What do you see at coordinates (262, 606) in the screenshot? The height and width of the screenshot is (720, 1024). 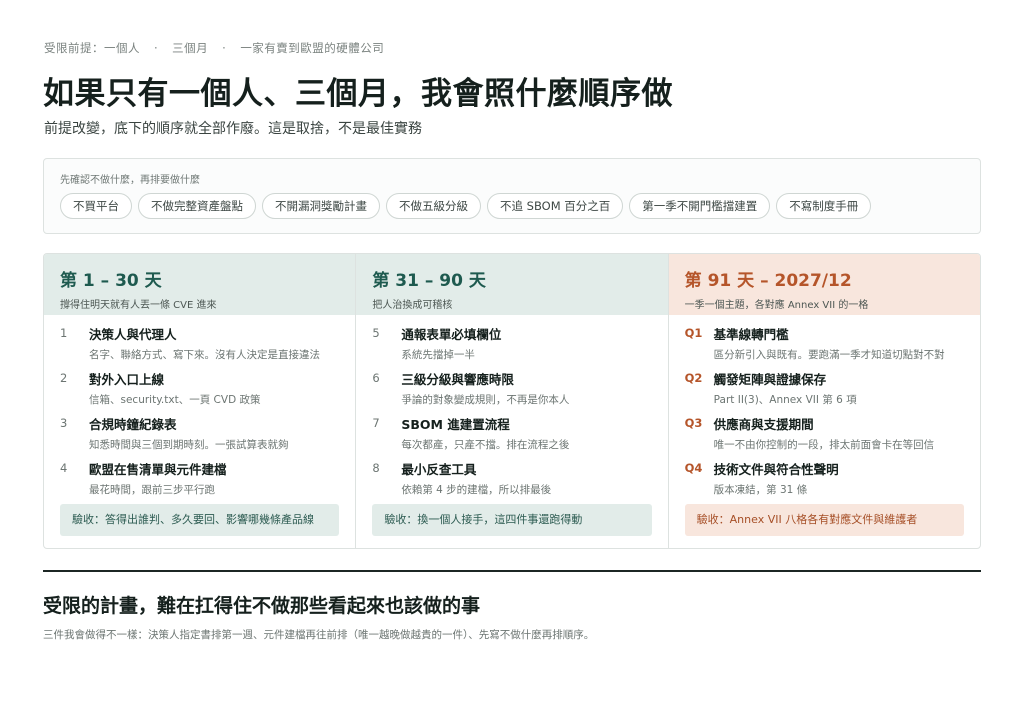 I see `footer-title: 受限的計畫，難在扛得住不做那些看起來也該做的事` at bounding box center [262, 606].